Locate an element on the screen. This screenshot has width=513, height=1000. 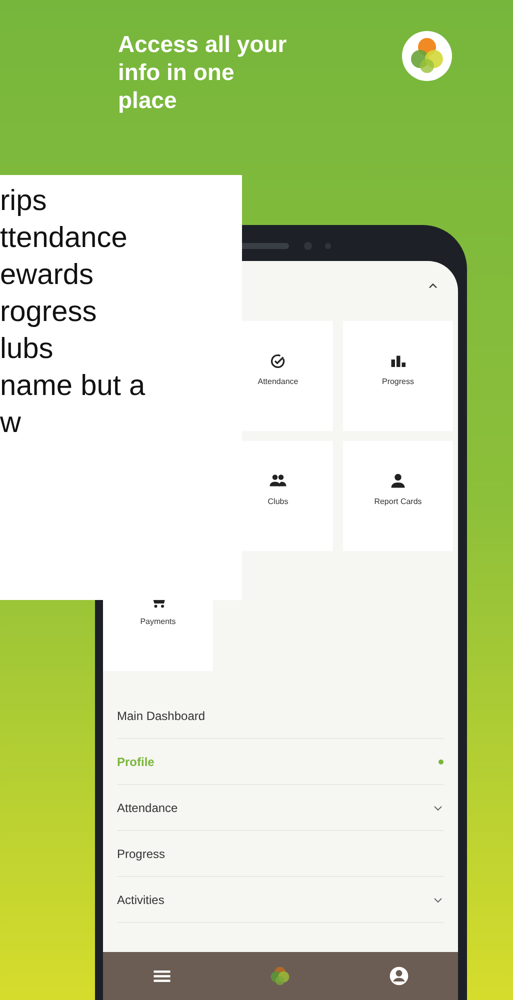
overlay-text-line: ttendance is located at coordinates (64, 238).